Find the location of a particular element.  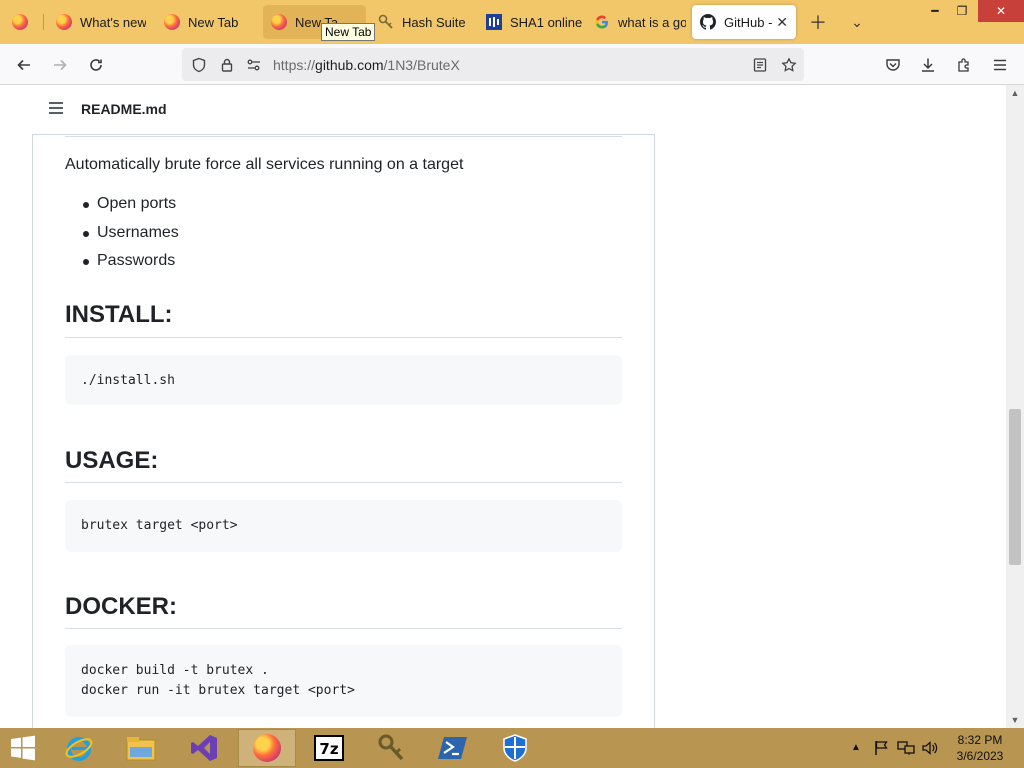

table-of-contents-icon is located at coordinates (56, 108).